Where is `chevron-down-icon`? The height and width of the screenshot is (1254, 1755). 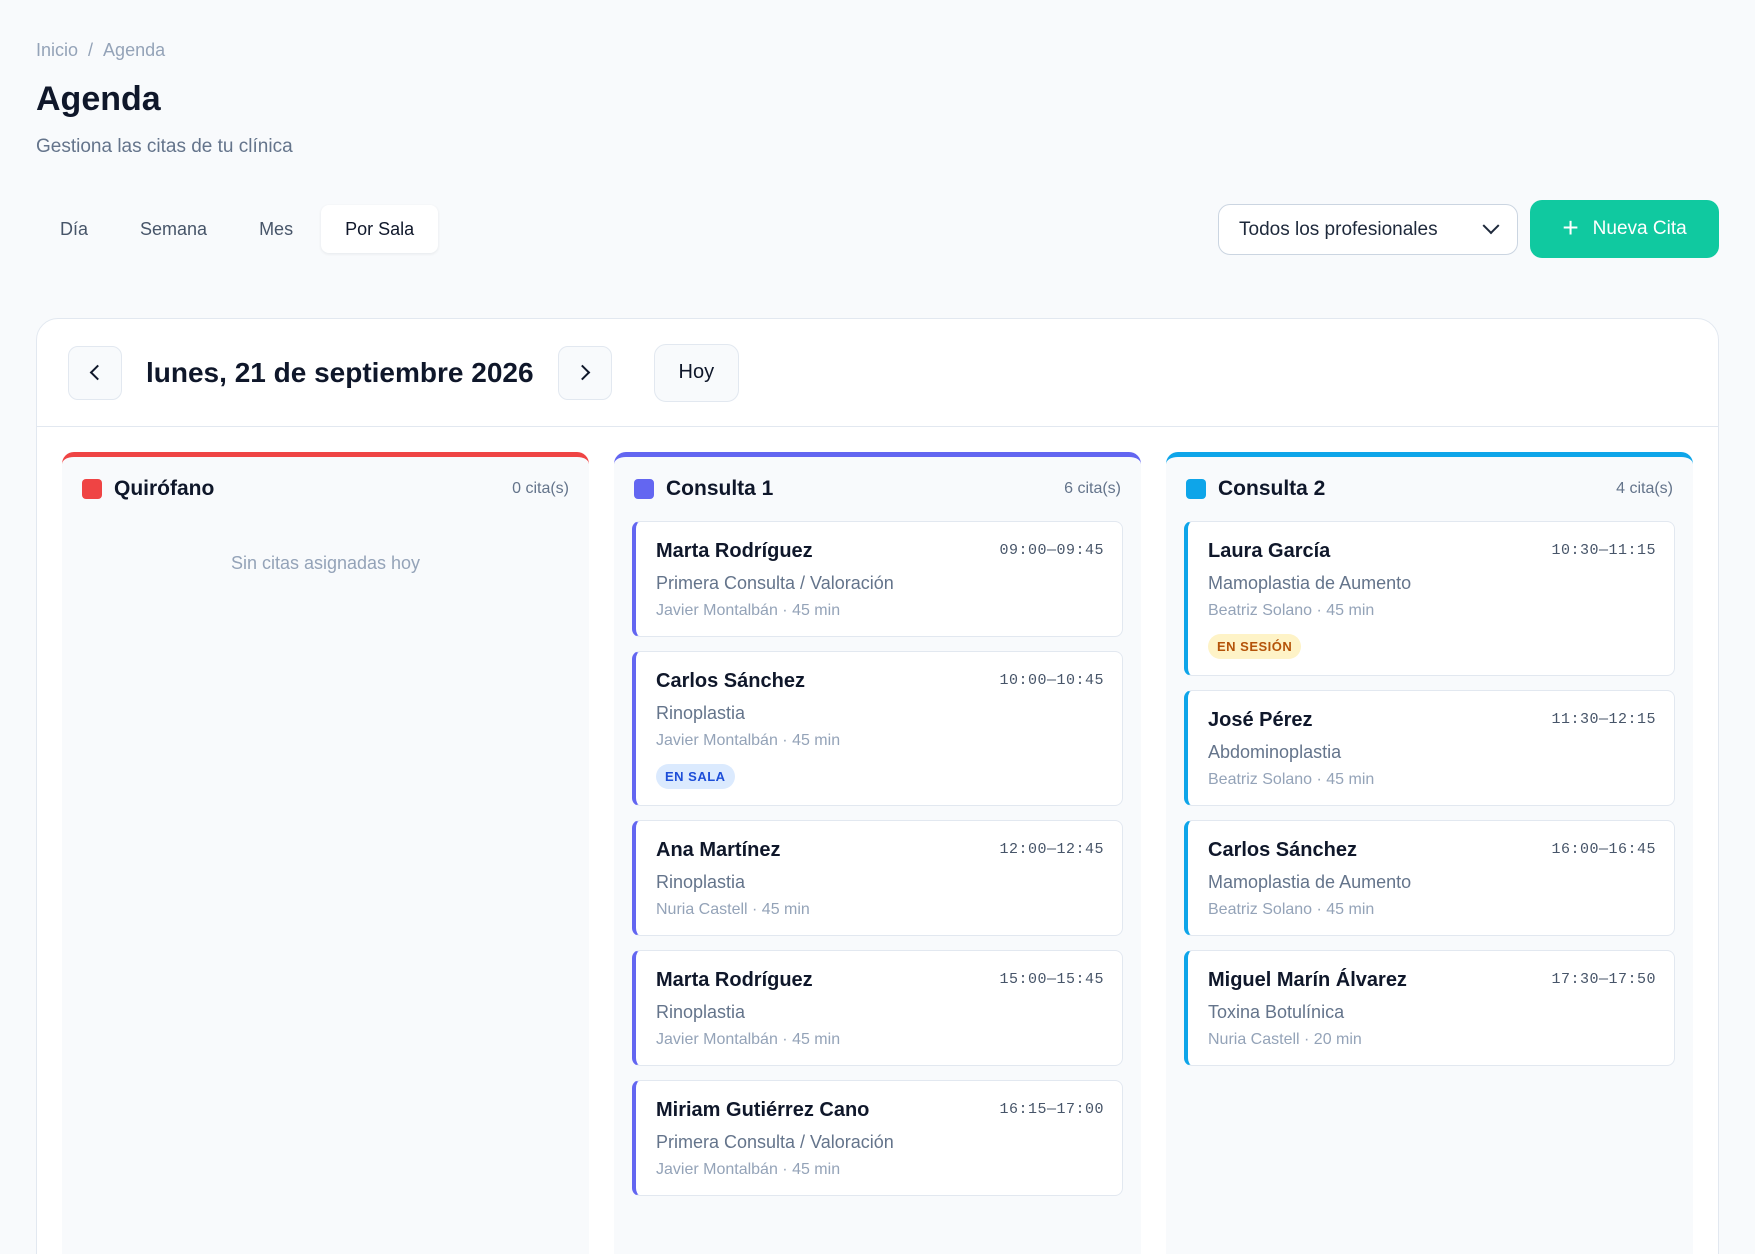
chevron-down-icon is located at coordinates (1491, 225).